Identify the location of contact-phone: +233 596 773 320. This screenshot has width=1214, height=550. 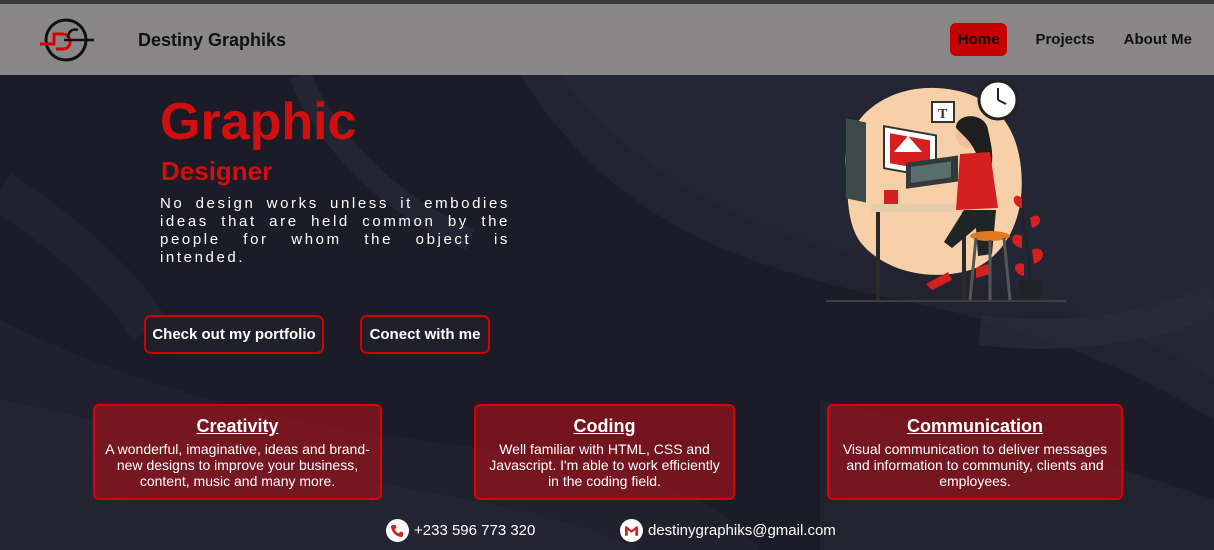
(460, 530).